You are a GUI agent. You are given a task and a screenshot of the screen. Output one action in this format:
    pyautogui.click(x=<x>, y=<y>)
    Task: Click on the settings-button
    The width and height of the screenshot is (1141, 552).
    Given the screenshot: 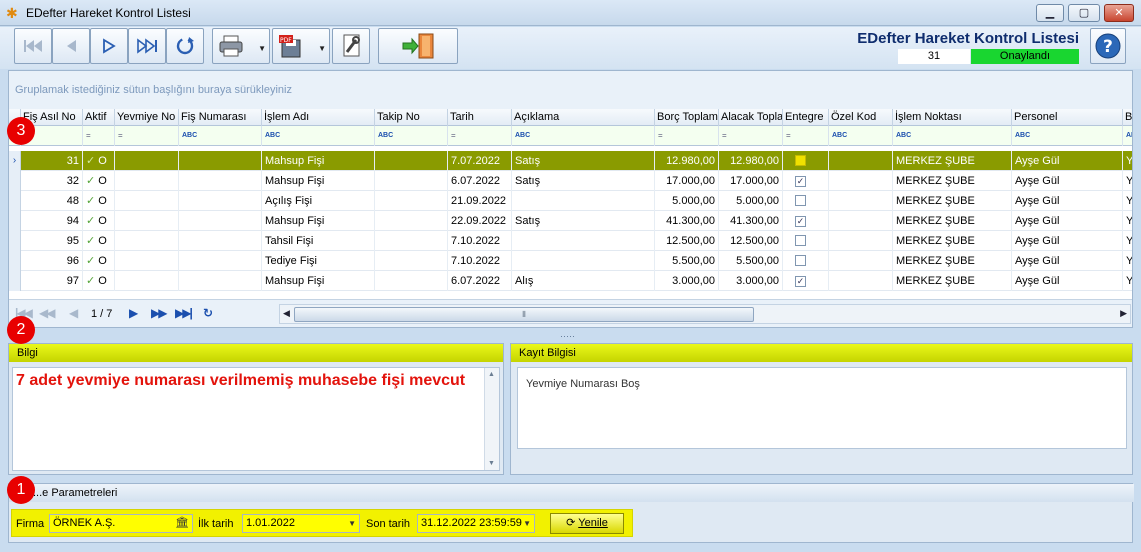 What is the action you would take?
    pyautogui.click(x=351, y=46)
    